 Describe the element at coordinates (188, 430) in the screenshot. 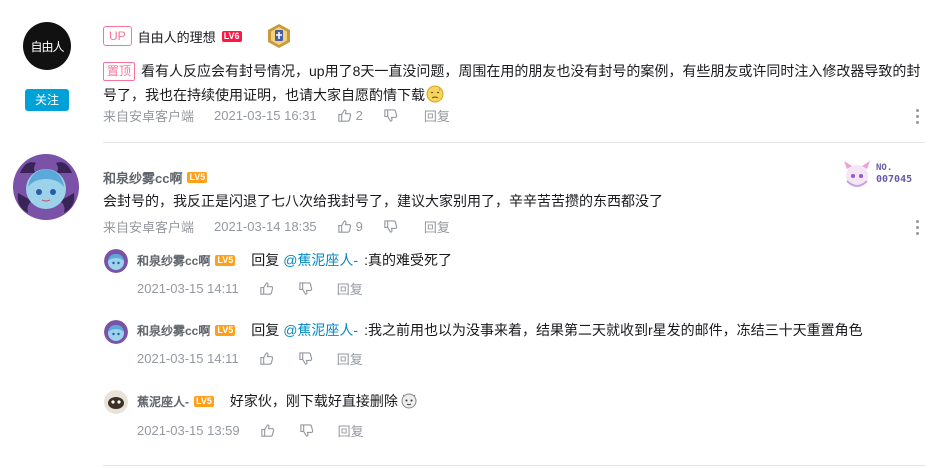

I see `timestamp: 2021-03-15 13:59` at that location.